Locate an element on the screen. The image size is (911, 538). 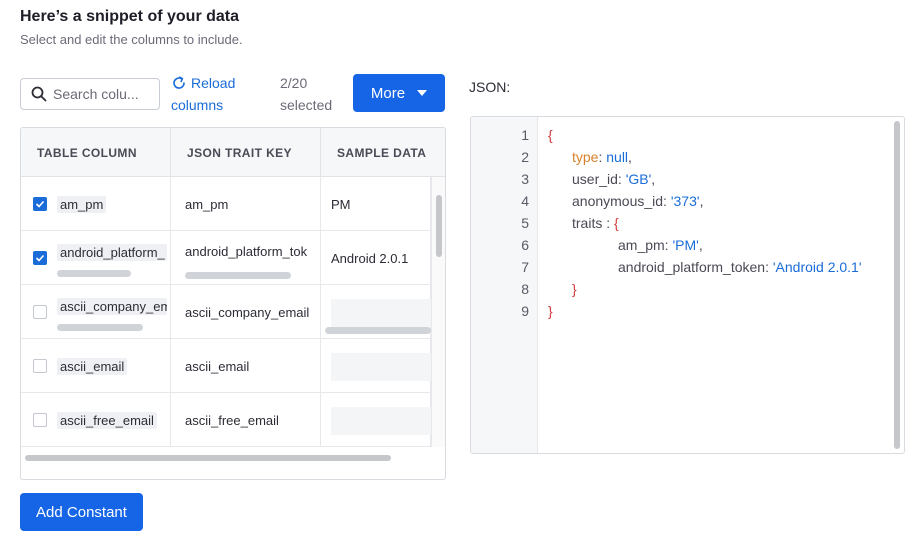
json-value: 'GB' is located at coordinates (638, 179).